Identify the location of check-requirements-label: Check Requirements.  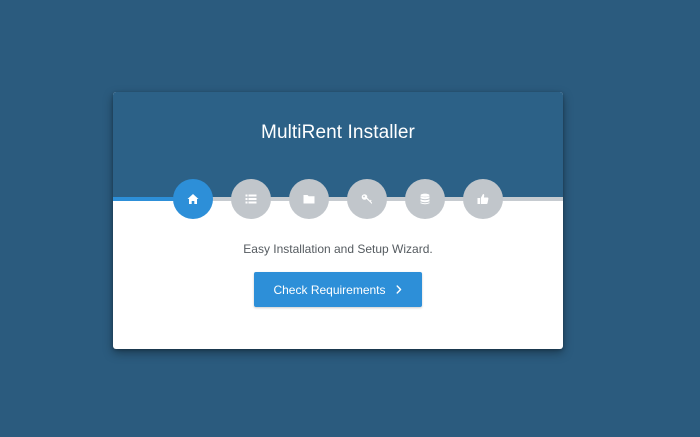
(329, 289).